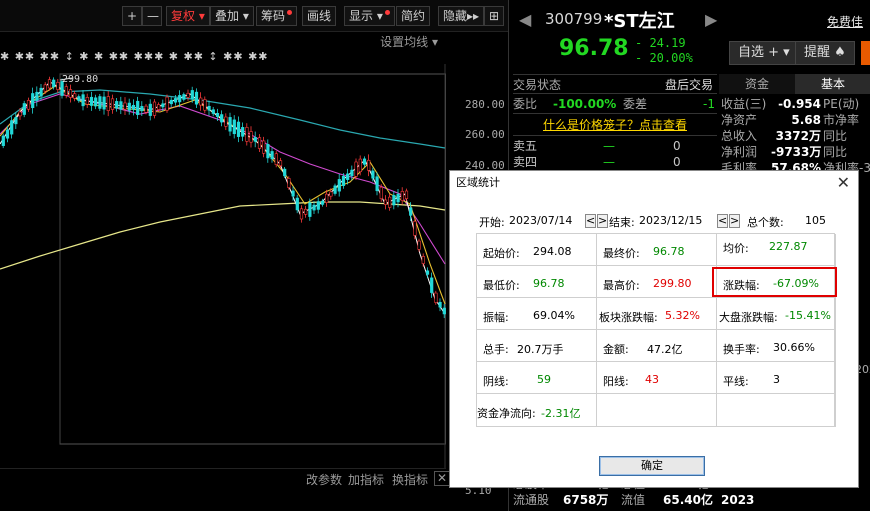 The width and height of the screenshot is (870, 511). Describe the element at coordinates (739, 136) in the screenshot. I see `fin-label: 总收入` at that location.